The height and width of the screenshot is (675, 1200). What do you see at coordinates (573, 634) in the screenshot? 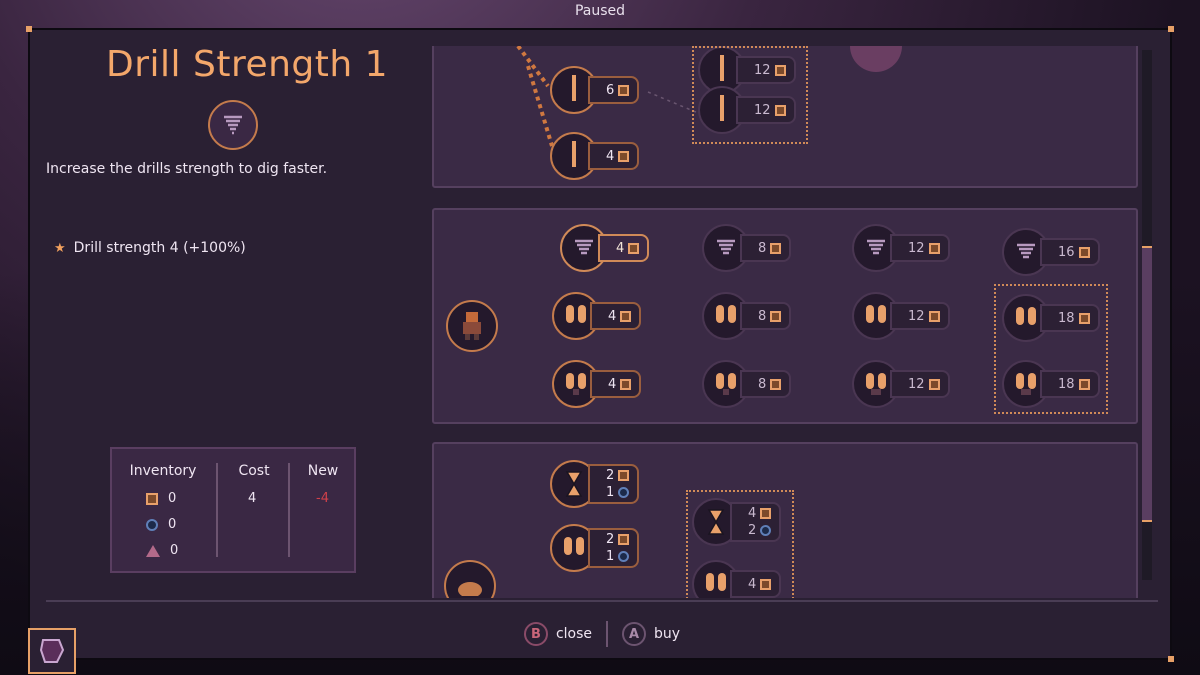
I see `close-label: close` at bounding box center [573, 634].